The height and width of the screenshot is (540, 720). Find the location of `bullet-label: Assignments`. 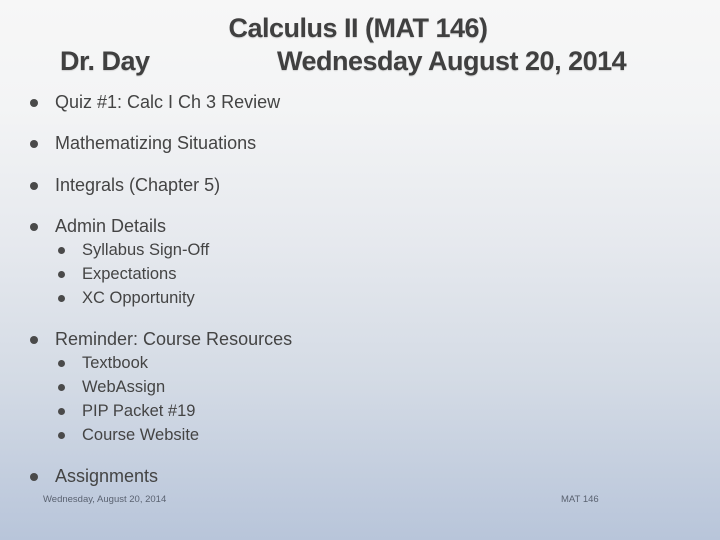

bullet-label: Assignments is located at coordinates (107, 476).